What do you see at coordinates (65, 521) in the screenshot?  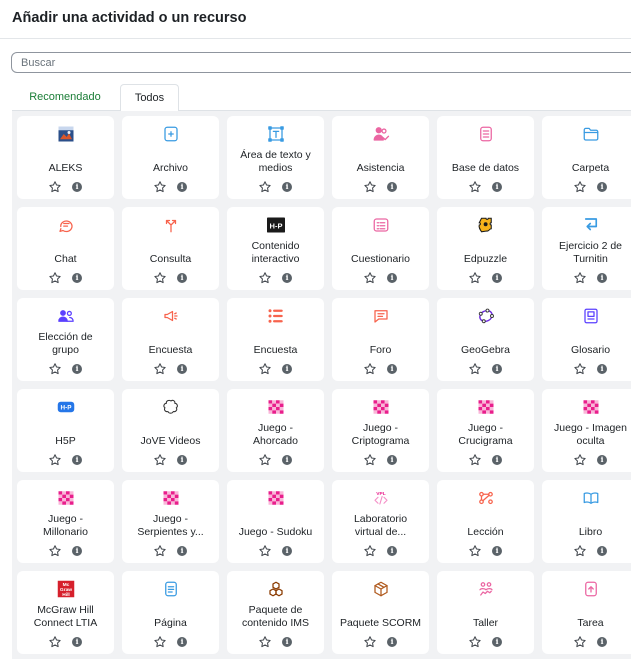 I see `activity-card: Juego - Millonario i` at bounding box center [65, 521].